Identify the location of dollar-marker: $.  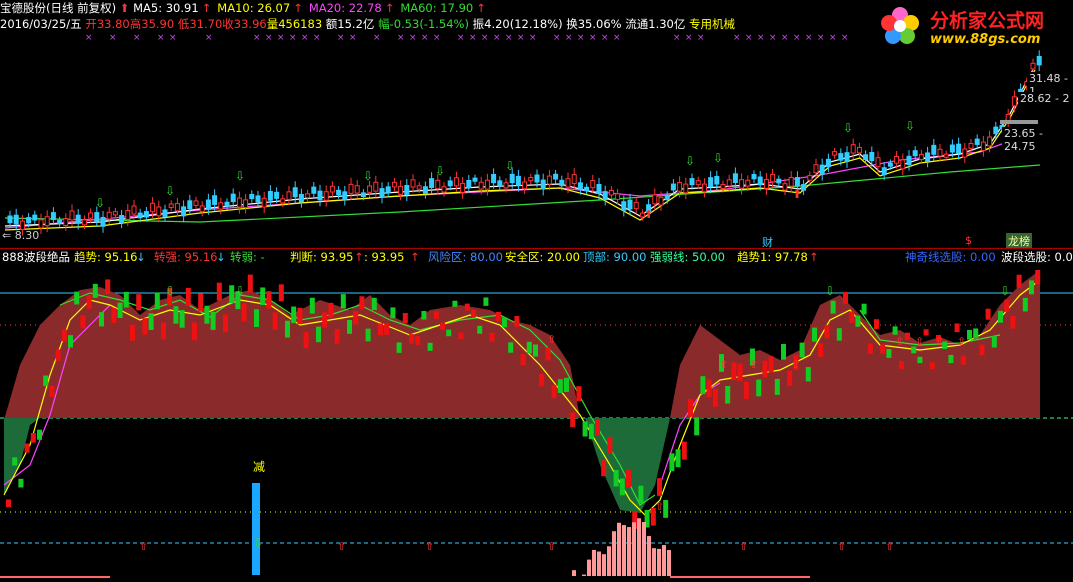
(968, 240).